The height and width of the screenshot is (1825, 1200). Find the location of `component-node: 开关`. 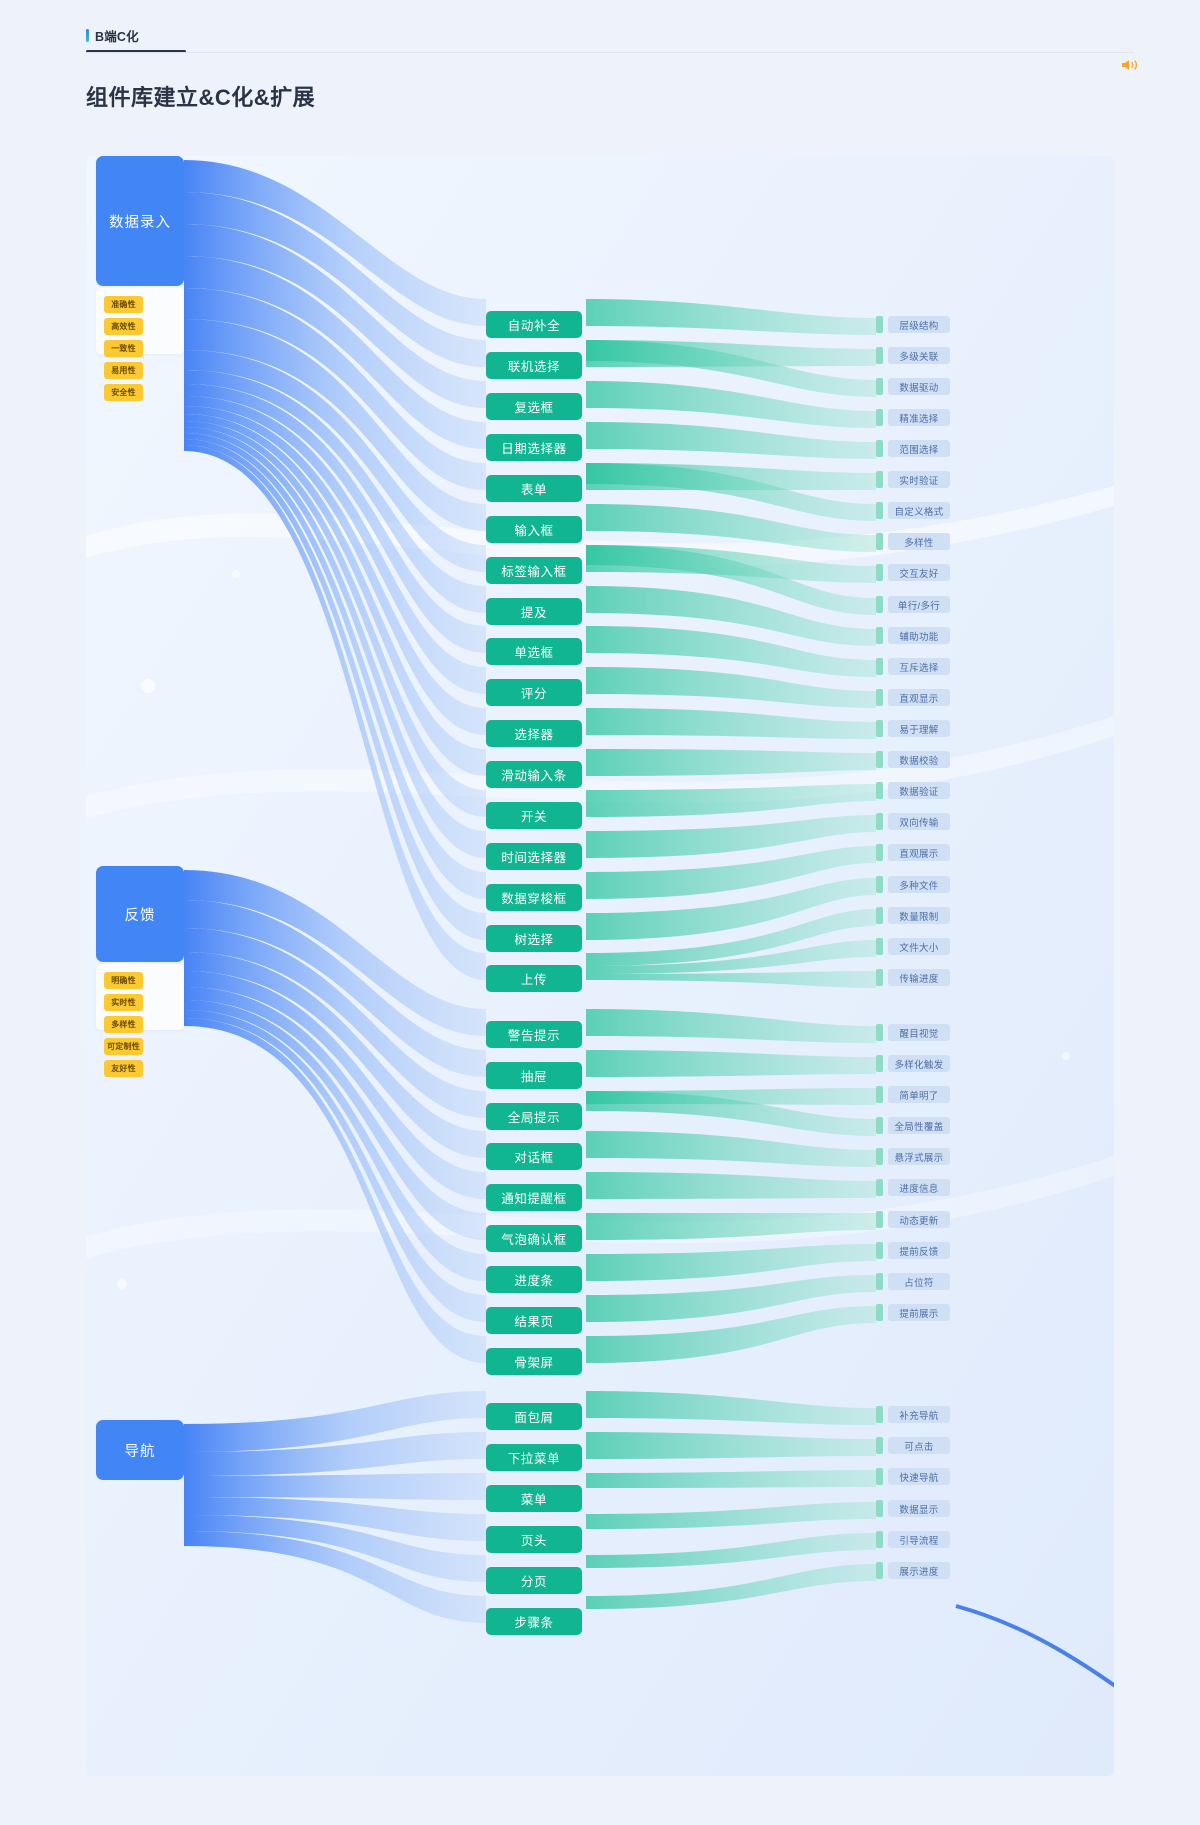

component-node: 开关 is located at coordinates (534, 815).